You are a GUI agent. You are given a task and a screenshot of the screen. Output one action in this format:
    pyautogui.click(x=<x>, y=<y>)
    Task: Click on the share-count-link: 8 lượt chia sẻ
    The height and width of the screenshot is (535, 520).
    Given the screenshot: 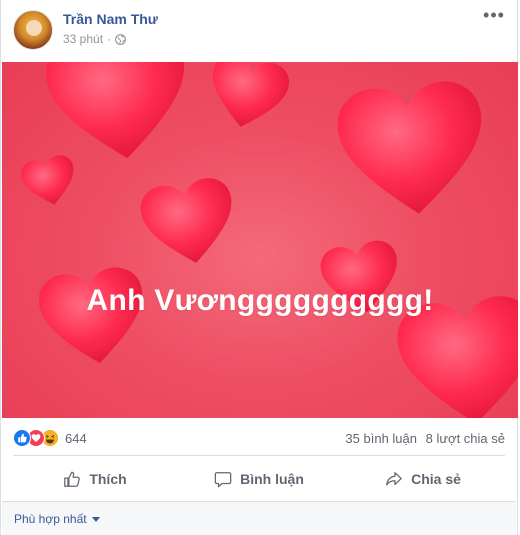 What is the action you would take?
    pyautogui.click(x=465, y=438)
    